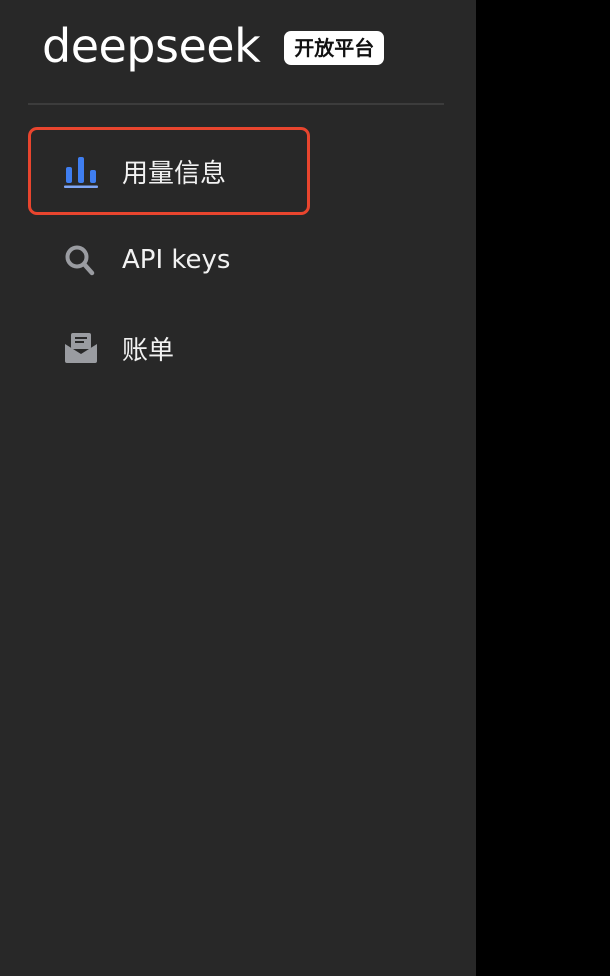 This screenshot has height=976, width=610. Describe the element at coordinates (174, 173) in the screenshot. I see `sidebar-item-label: 用量信息` at that location.